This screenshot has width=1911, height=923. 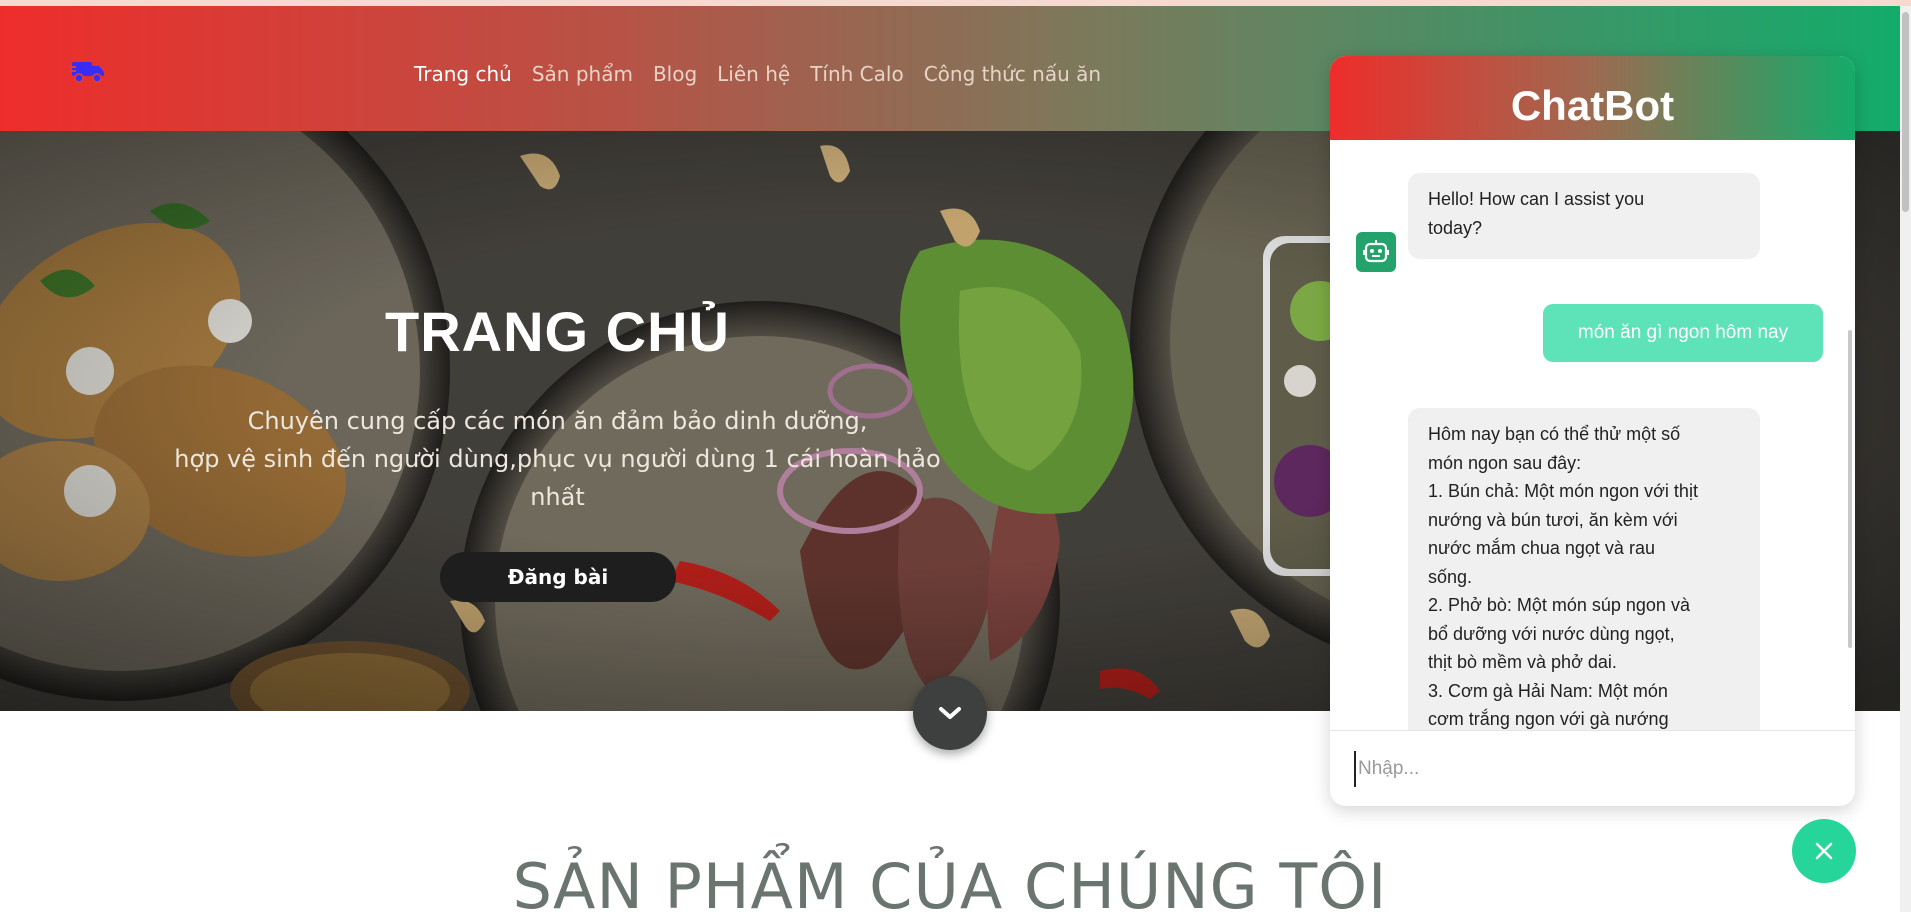 I want to click on close-chat-button, so click(x=1824, y=851).